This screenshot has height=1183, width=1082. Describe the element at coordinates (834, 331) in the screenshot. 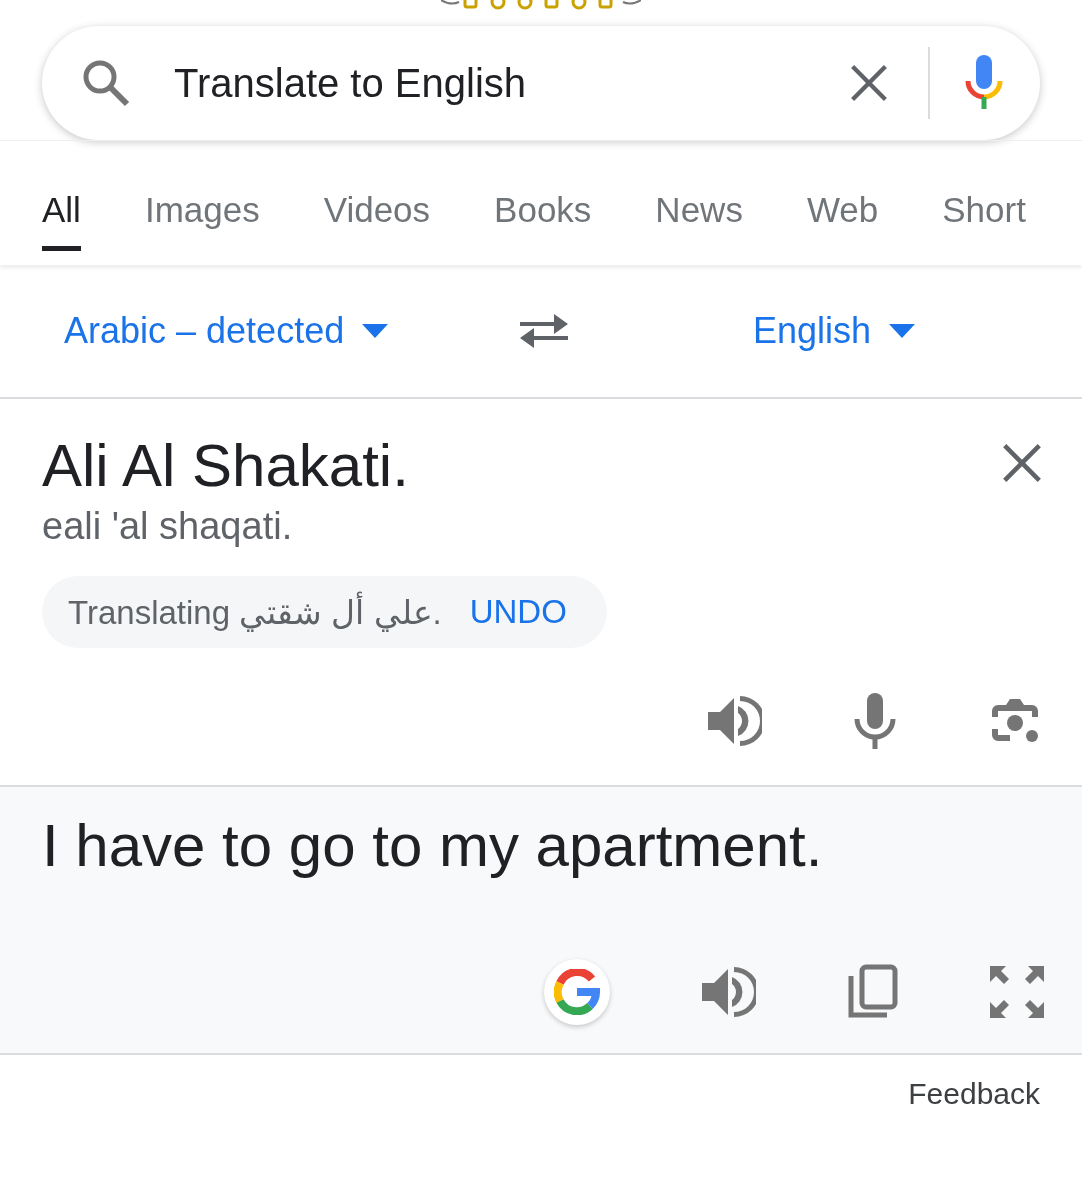

I see `target-language-button: English` at that location.